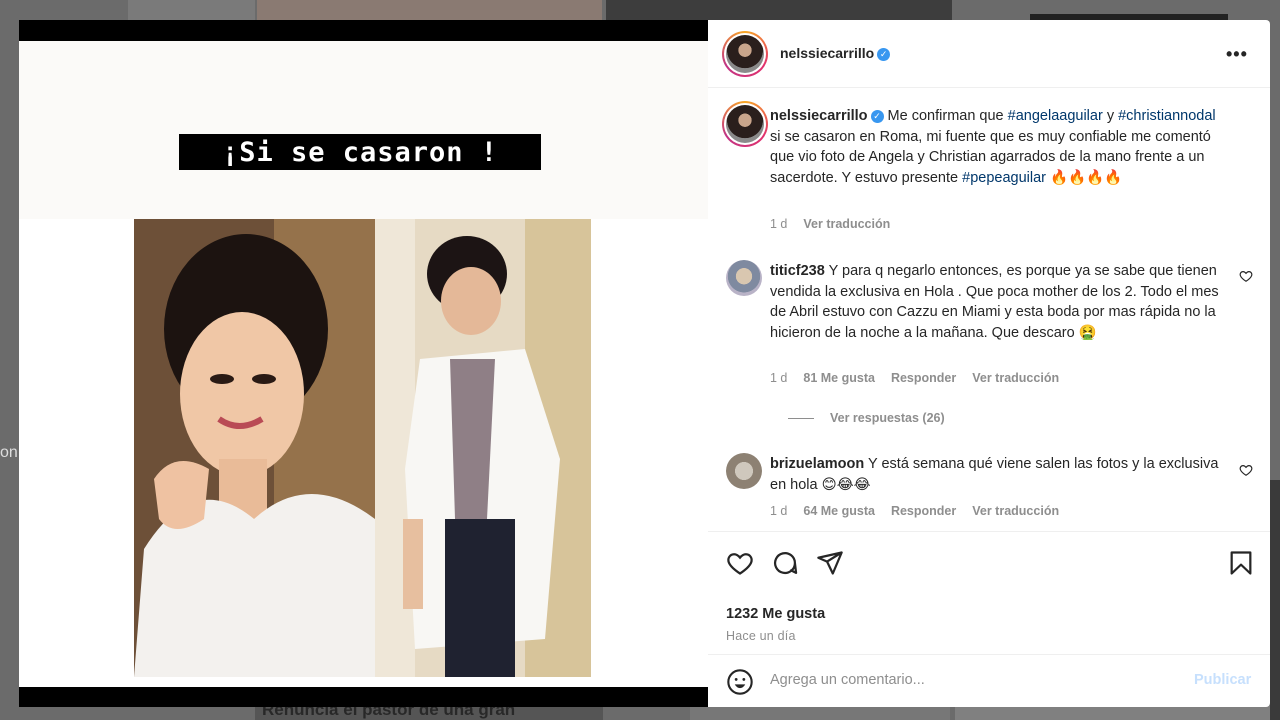 This screenshot has width=1280, height=720. I want to click on comment-likes: 64 Me gusta, so click(839, 511).